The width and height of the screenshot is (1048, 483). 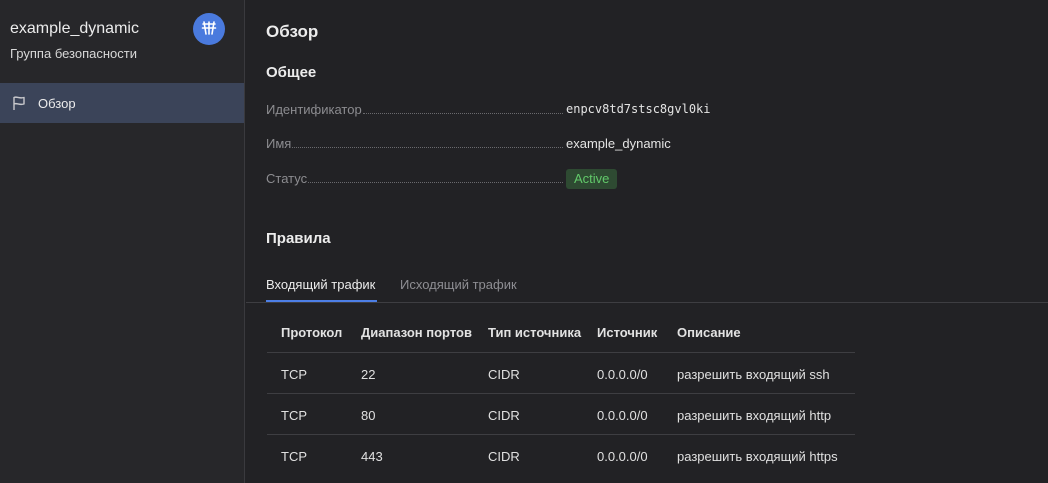 I want to click on property-status: Статус Active, so click(x=496, y=179).